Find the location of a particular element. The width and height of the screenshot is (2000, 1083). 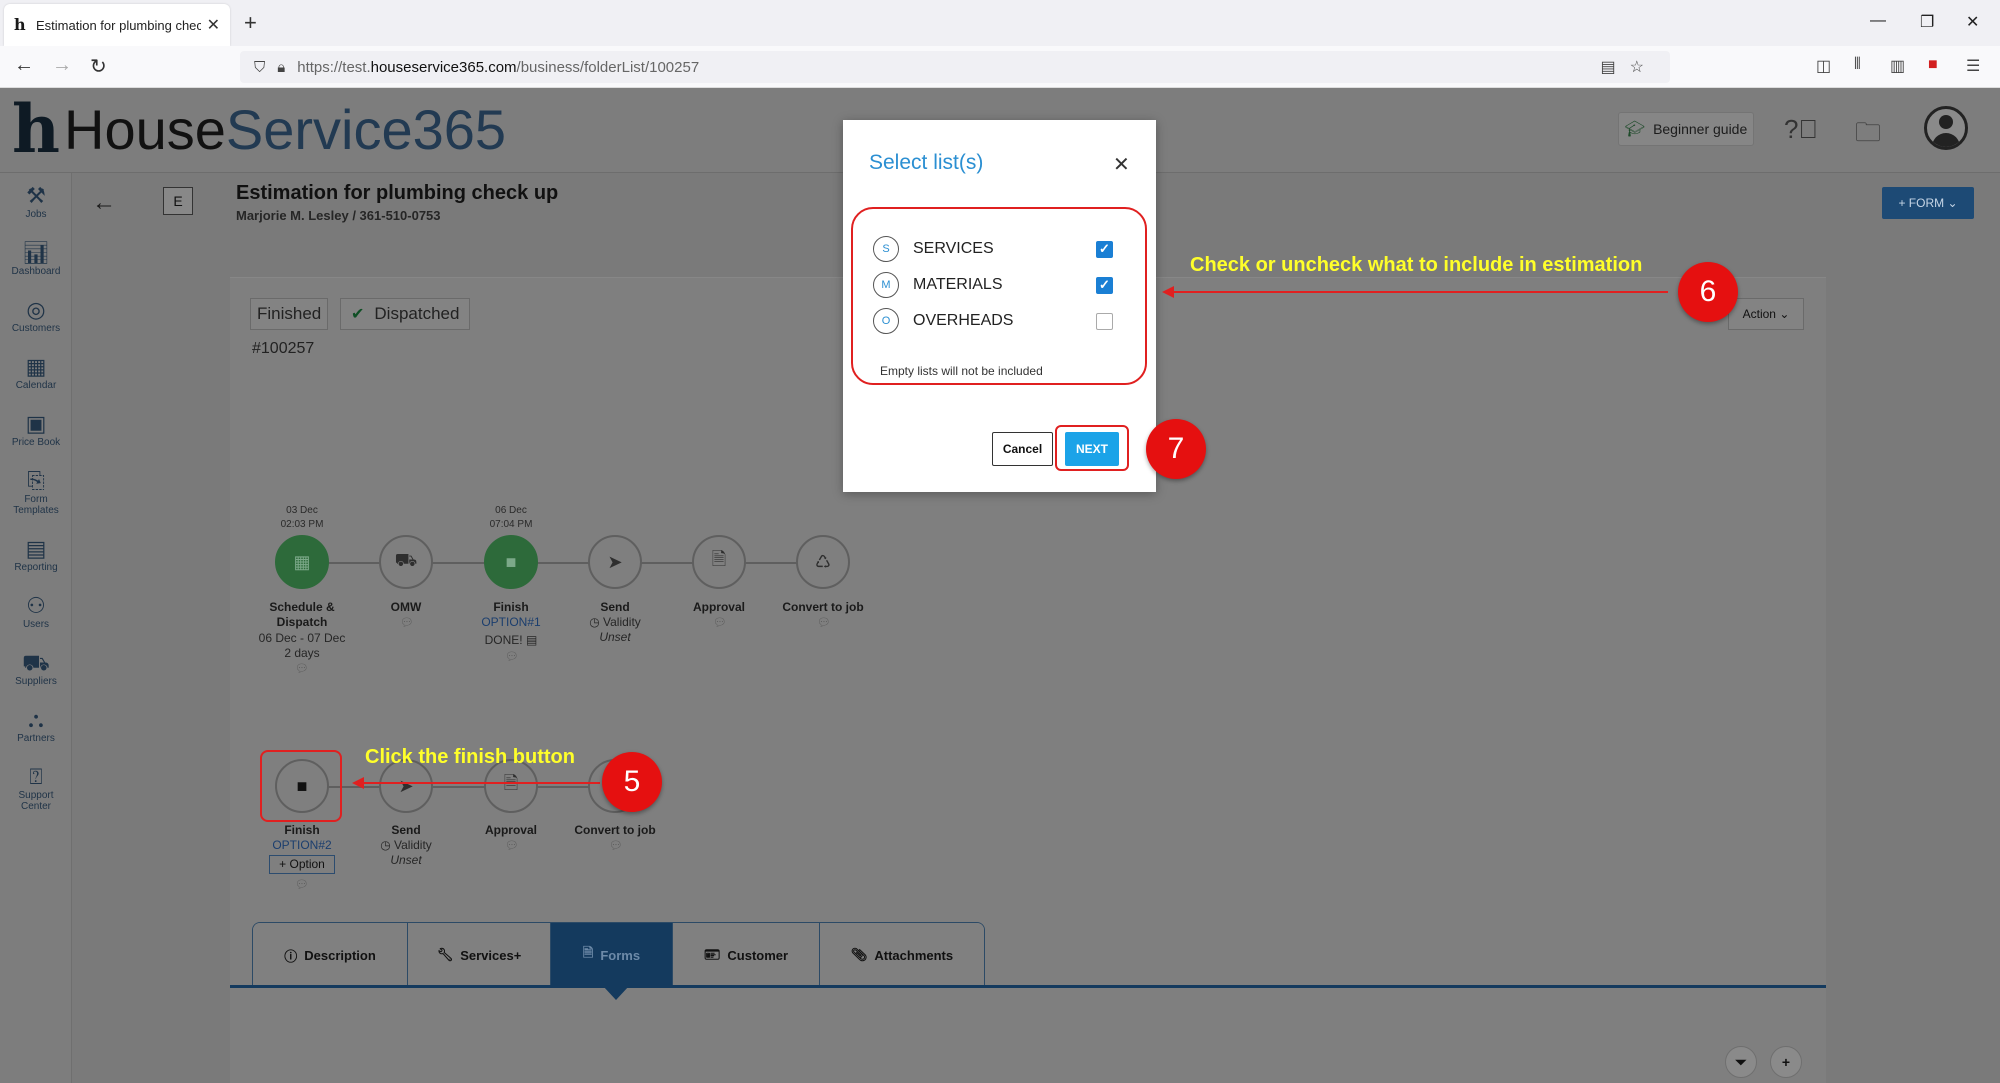

price-tag-icon: ▣ is located at coordinates (36, 423).